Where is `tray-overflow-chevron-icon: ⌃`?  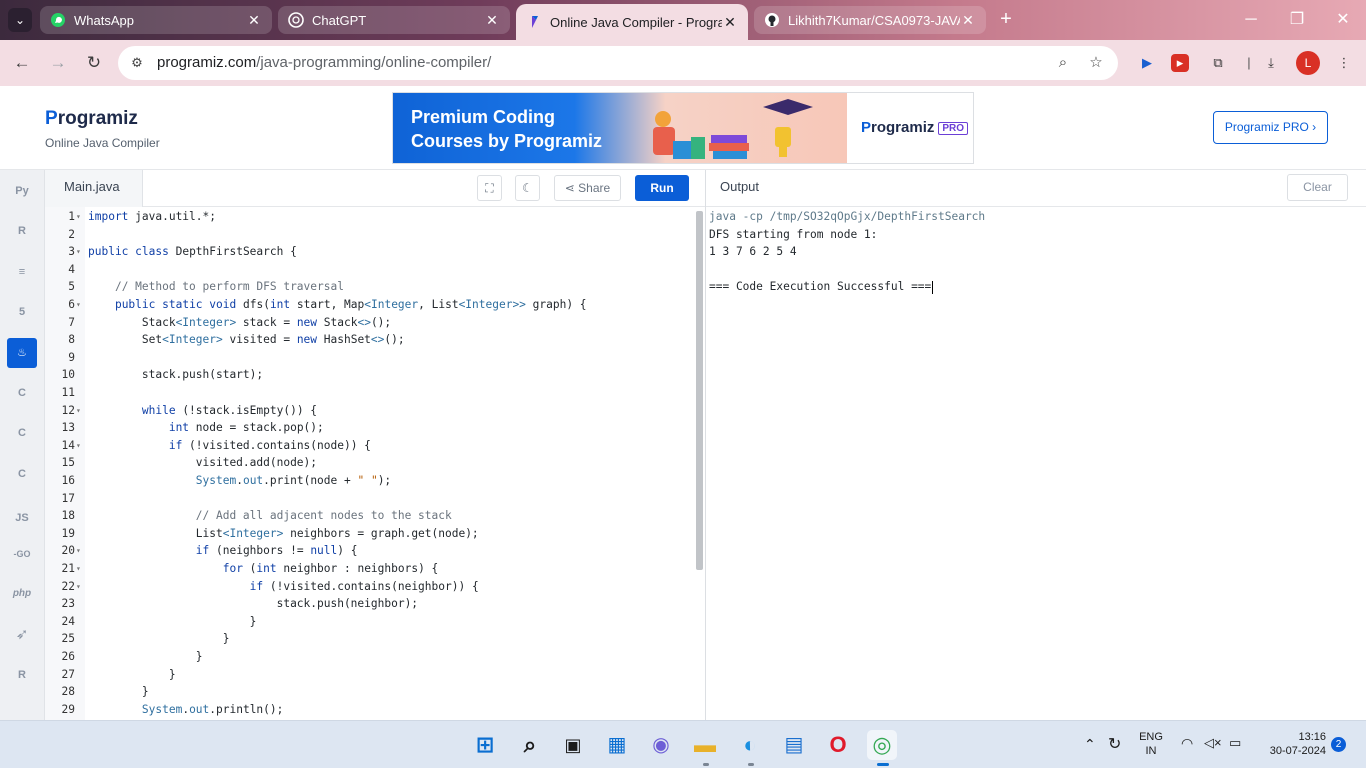
tray-overflow-chevron-icon: ⌃ is located at coordinates (1090, 744).